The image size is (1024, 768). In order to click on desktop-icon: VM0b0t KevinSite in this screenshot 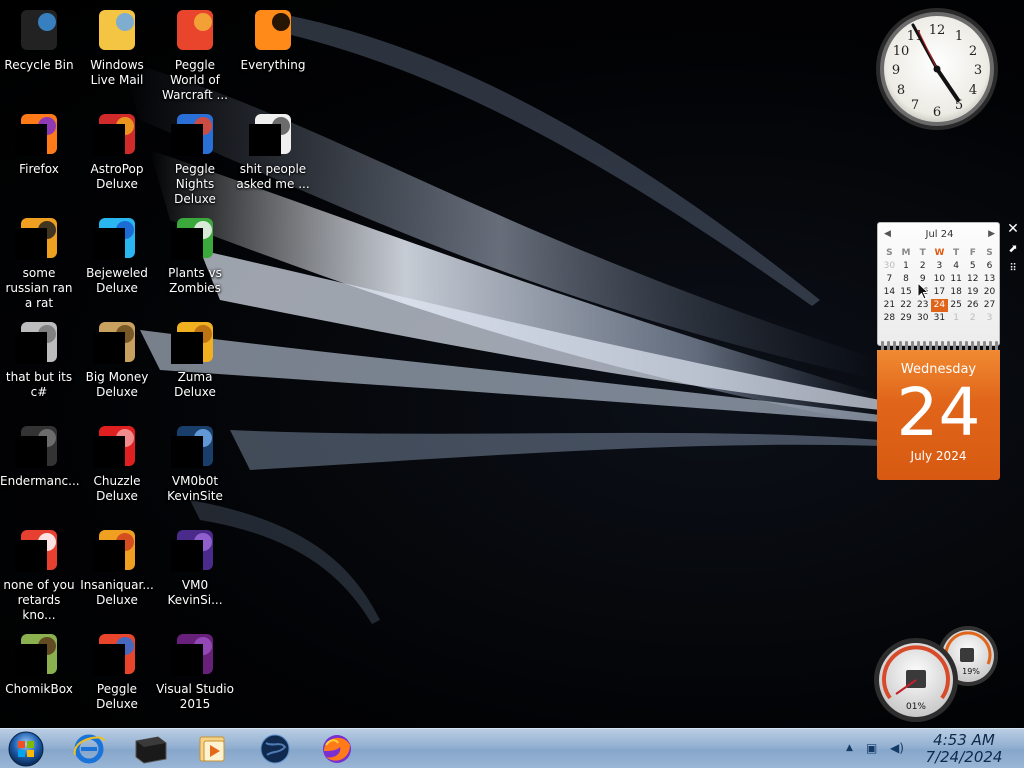, I will do `click(195, 464)`.